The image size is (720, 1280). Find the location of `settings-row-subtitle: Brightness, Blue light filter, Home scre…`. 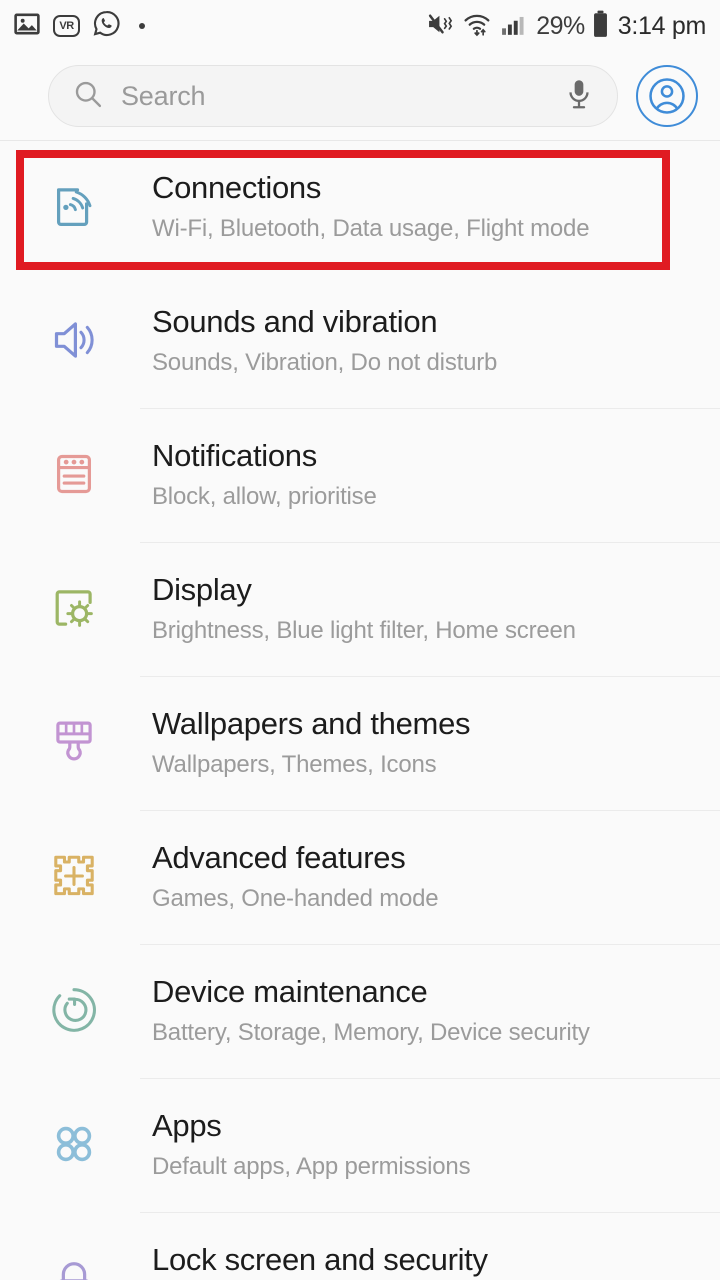

settings-row-subtitle: Brightness, Blue light filter, Home scre… is located at coordinates (364, 630).